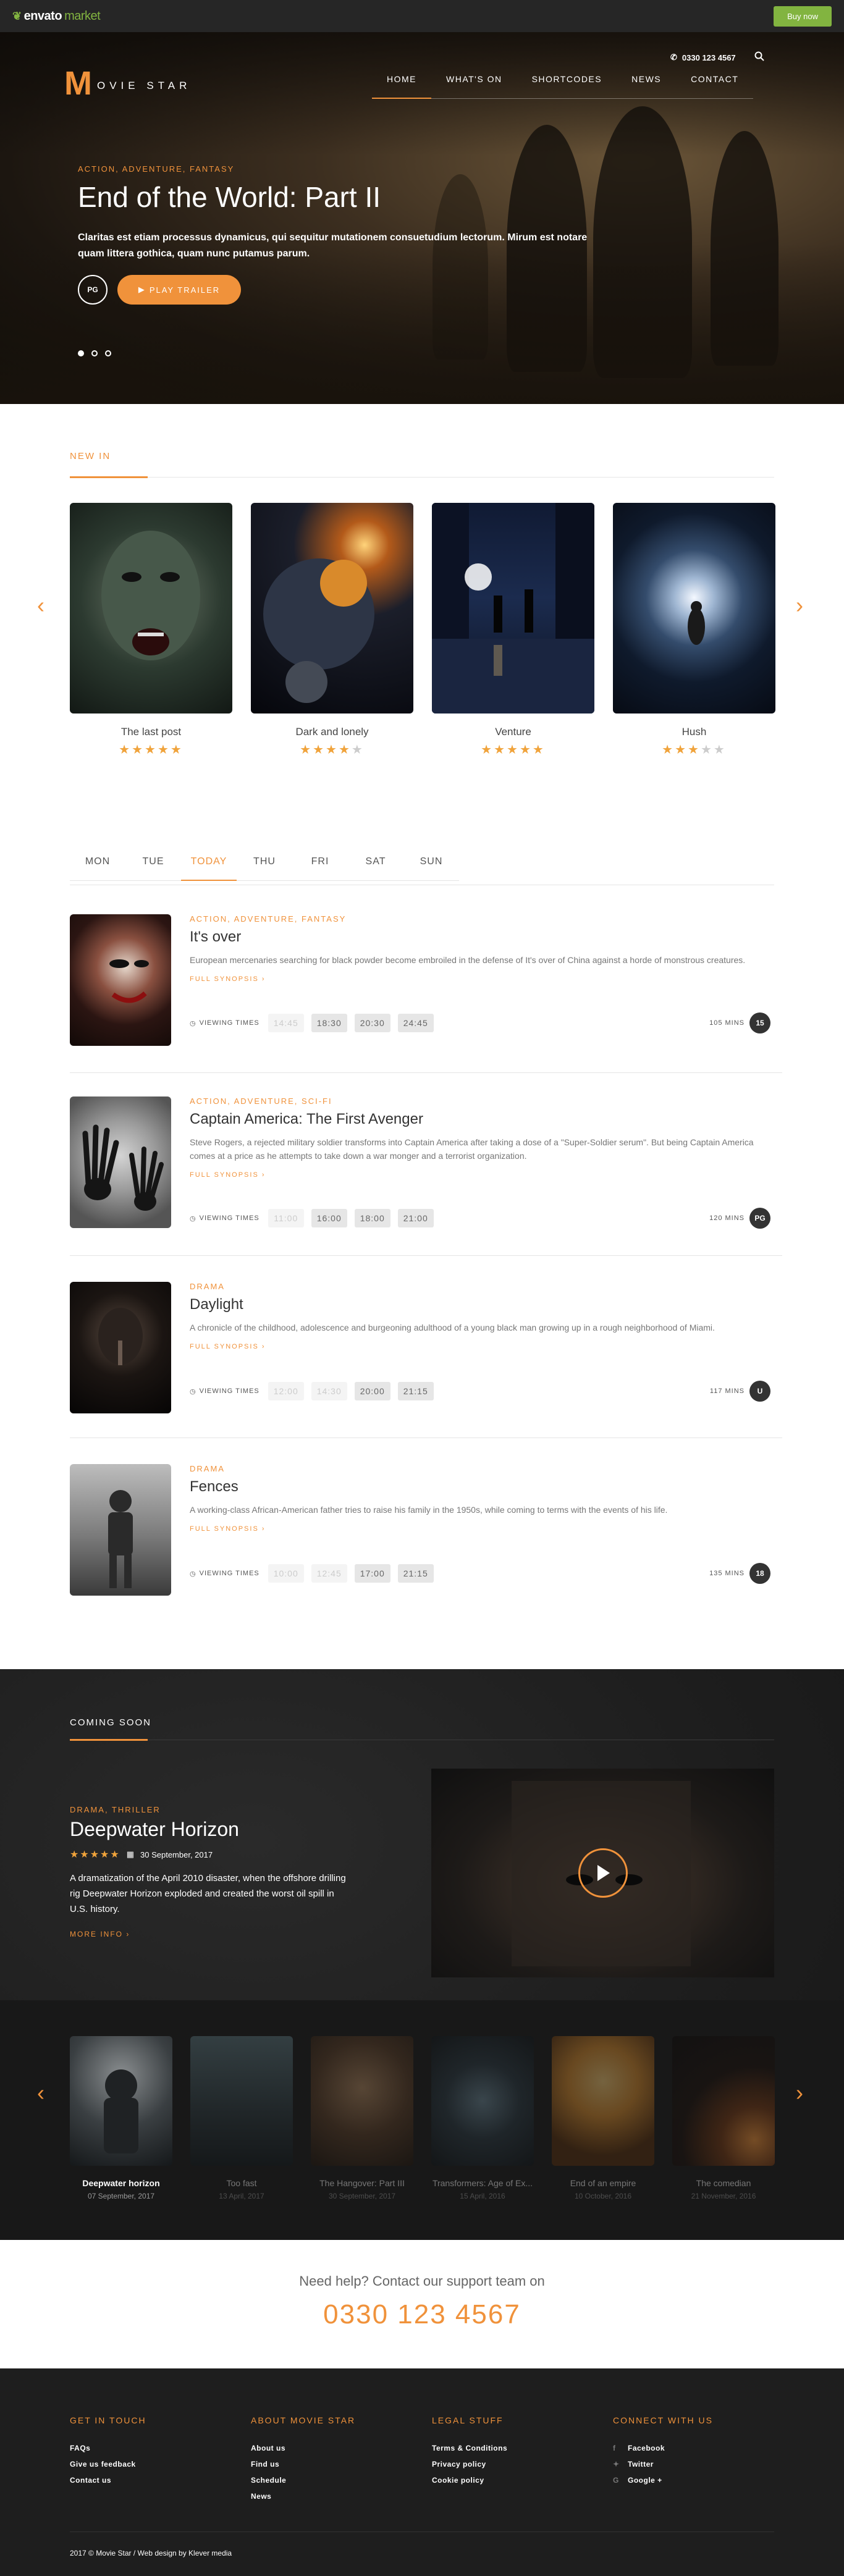  Describe the element at coordinates (415, 1023) in the screenshot. I see `showtime-button: 24:45` at that location.